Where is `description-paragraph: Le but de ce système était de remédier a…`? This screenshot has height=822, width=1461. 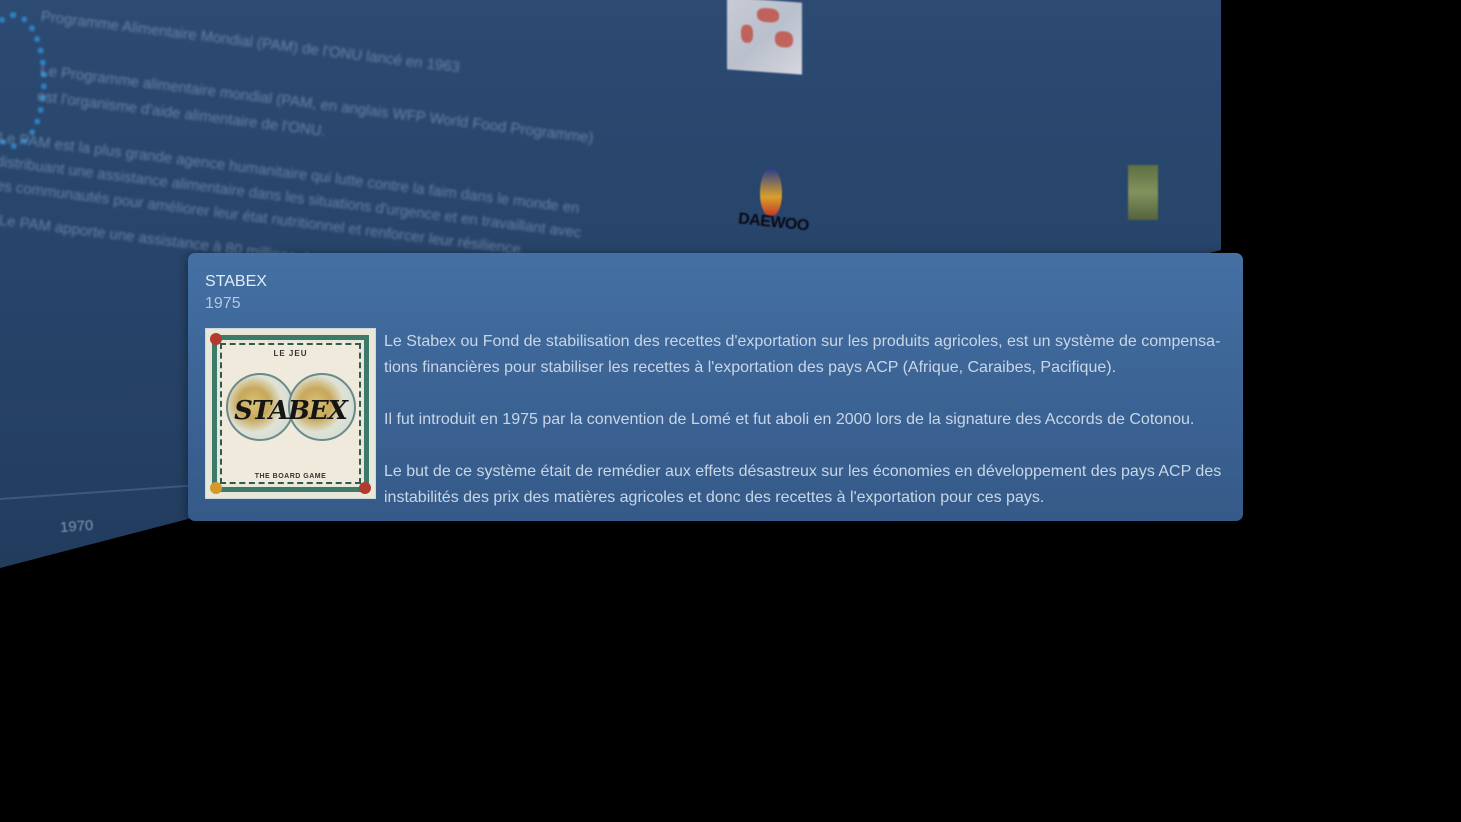
description-paragraph: Le but de ce système était de remédier a… is located at coordinates (803, 484).